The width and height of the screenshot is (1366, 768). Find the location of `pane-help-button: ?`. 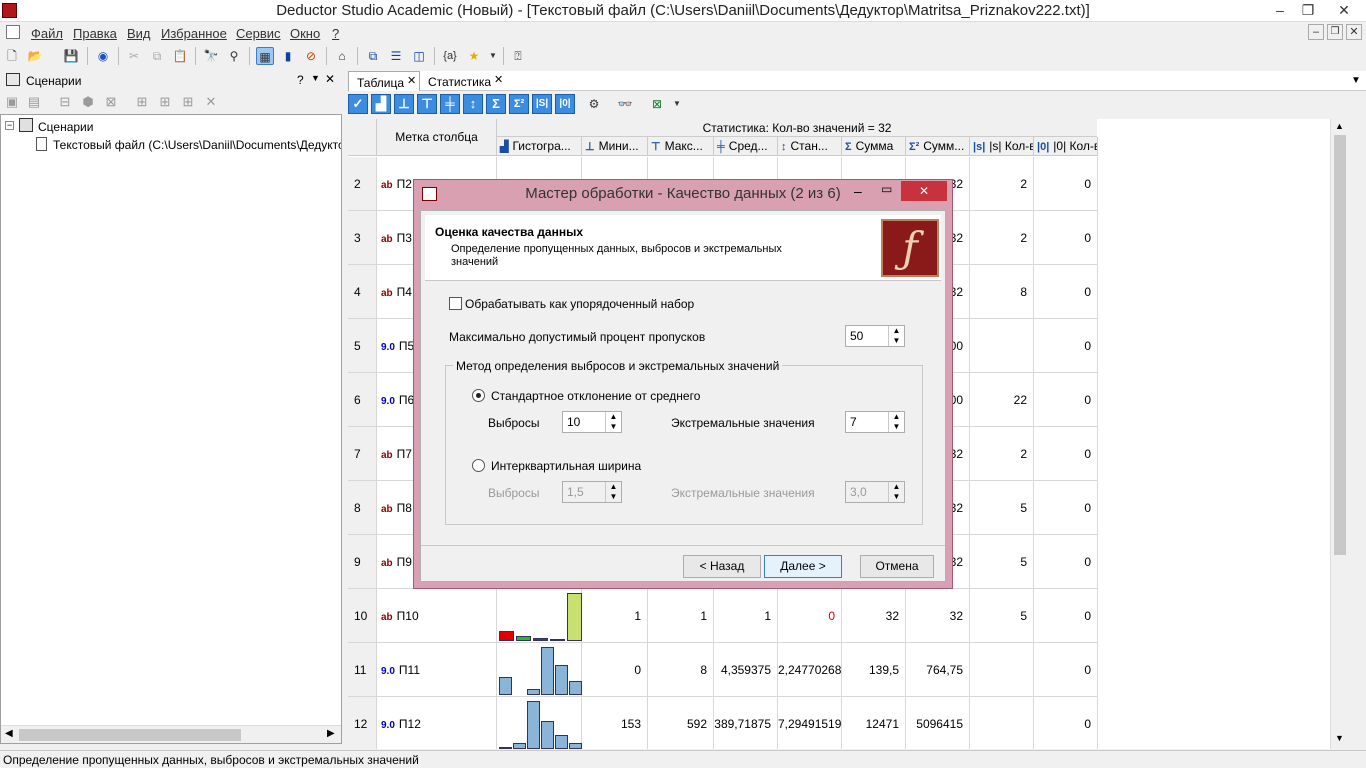

pane-help-button: ? is located at coordinates (300, 80).